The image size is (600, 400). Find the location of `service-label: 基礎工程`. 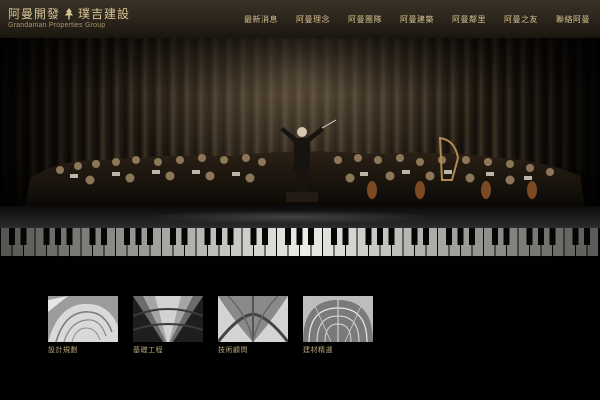

service-label: 基礎工程 is located at coordinates (148, 350).